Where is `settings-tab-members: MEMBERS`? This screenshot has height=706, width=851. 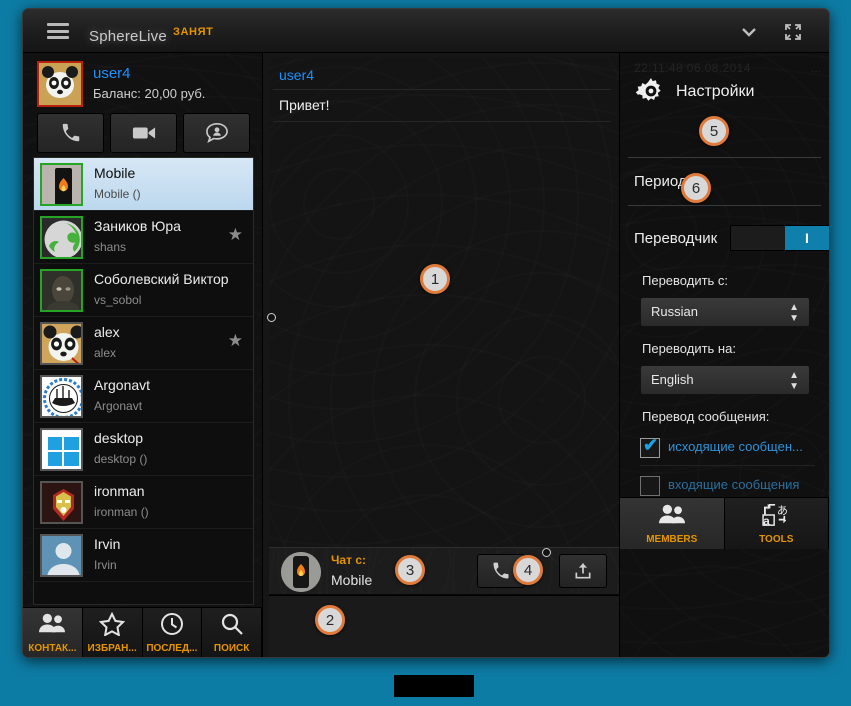
settings-tab-members: MEMBERS is located at coordinates (672, 523).